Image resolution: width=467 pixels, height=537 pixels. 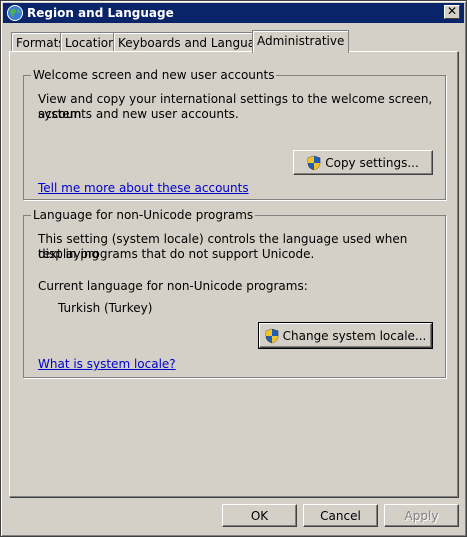 I want to click on ok-label: OK, so click(x=259, y=515).